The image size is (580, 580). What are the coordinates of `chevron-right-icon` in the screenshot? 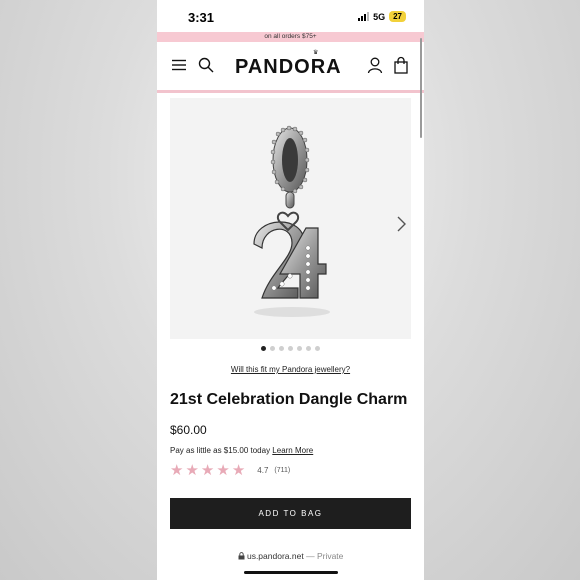 It's located at (401, 224).